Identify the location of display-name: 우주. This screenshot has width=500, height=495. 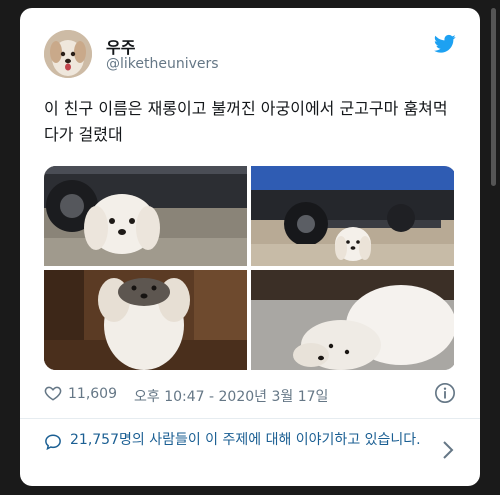
(120, 46).